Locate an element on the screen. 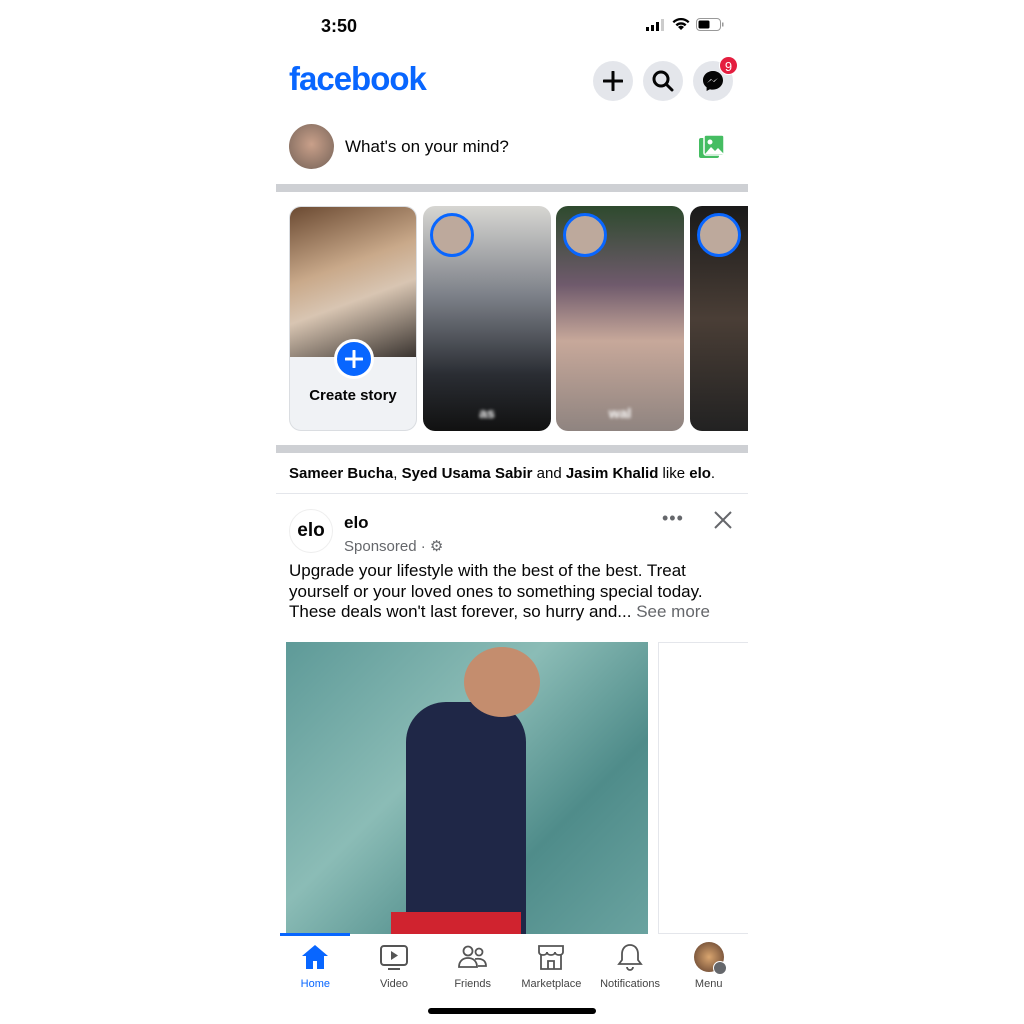 The height and width of the screenshot is (1024, 1024). signal-icon is located at coordinates (655, 24).